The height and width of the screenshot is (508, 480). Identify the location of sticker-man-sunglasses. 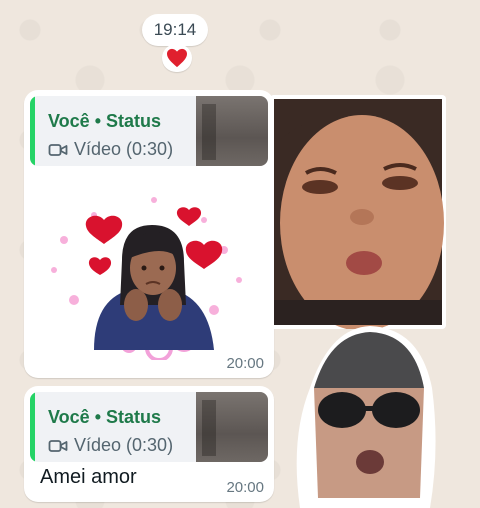
(365, 413).